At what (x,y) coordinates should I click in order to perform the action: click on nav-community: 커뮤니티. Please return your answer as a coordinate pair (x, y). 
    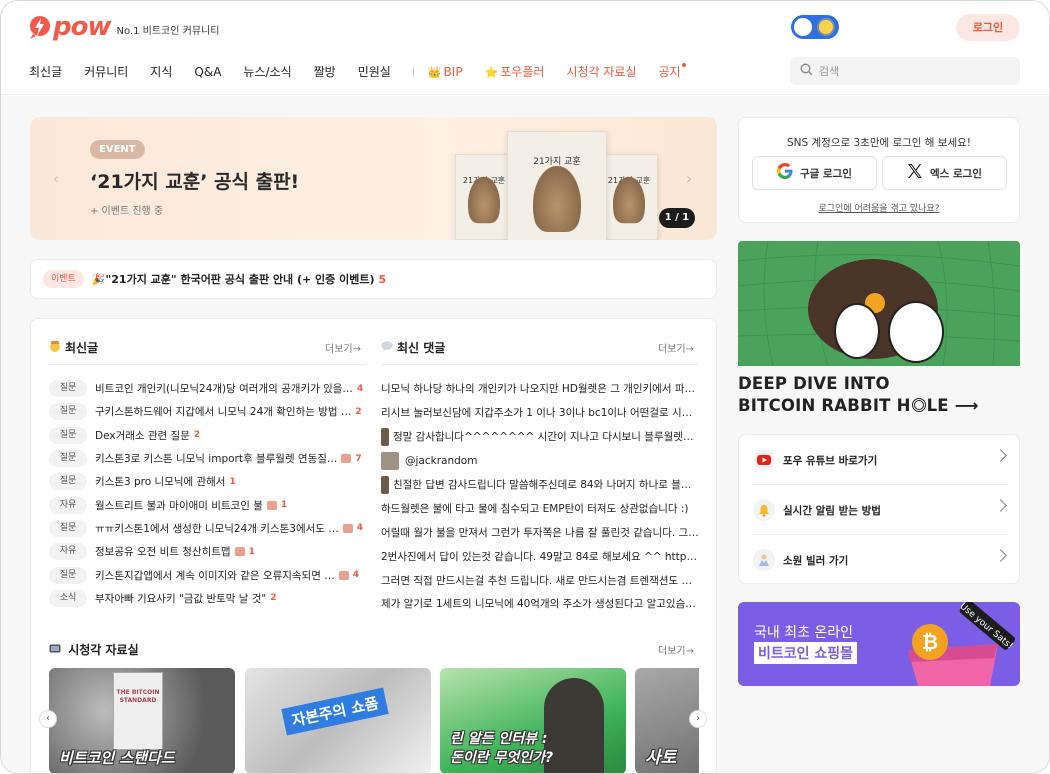
    Looking at the image, I should click on (106, 71).